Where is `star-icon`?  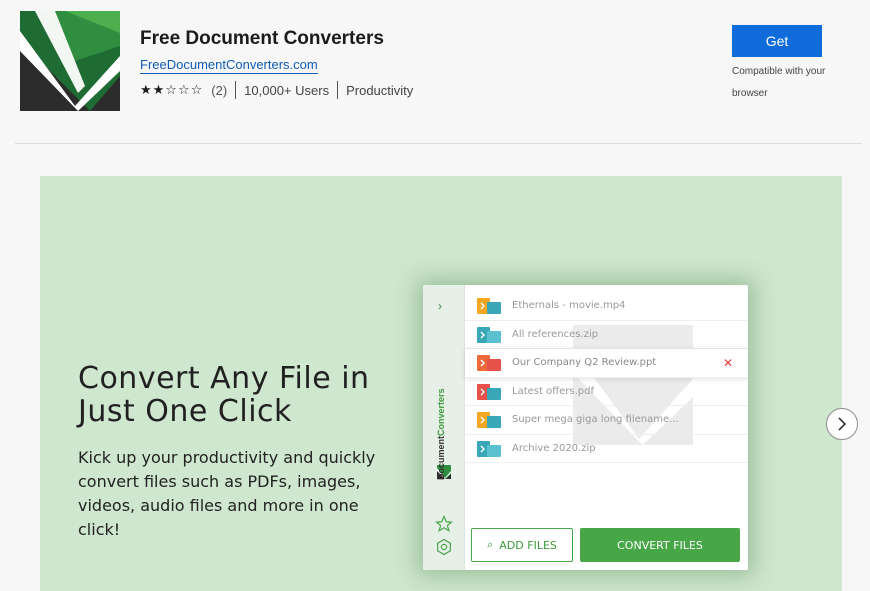
star-icon is located at coordinates (444, 524).